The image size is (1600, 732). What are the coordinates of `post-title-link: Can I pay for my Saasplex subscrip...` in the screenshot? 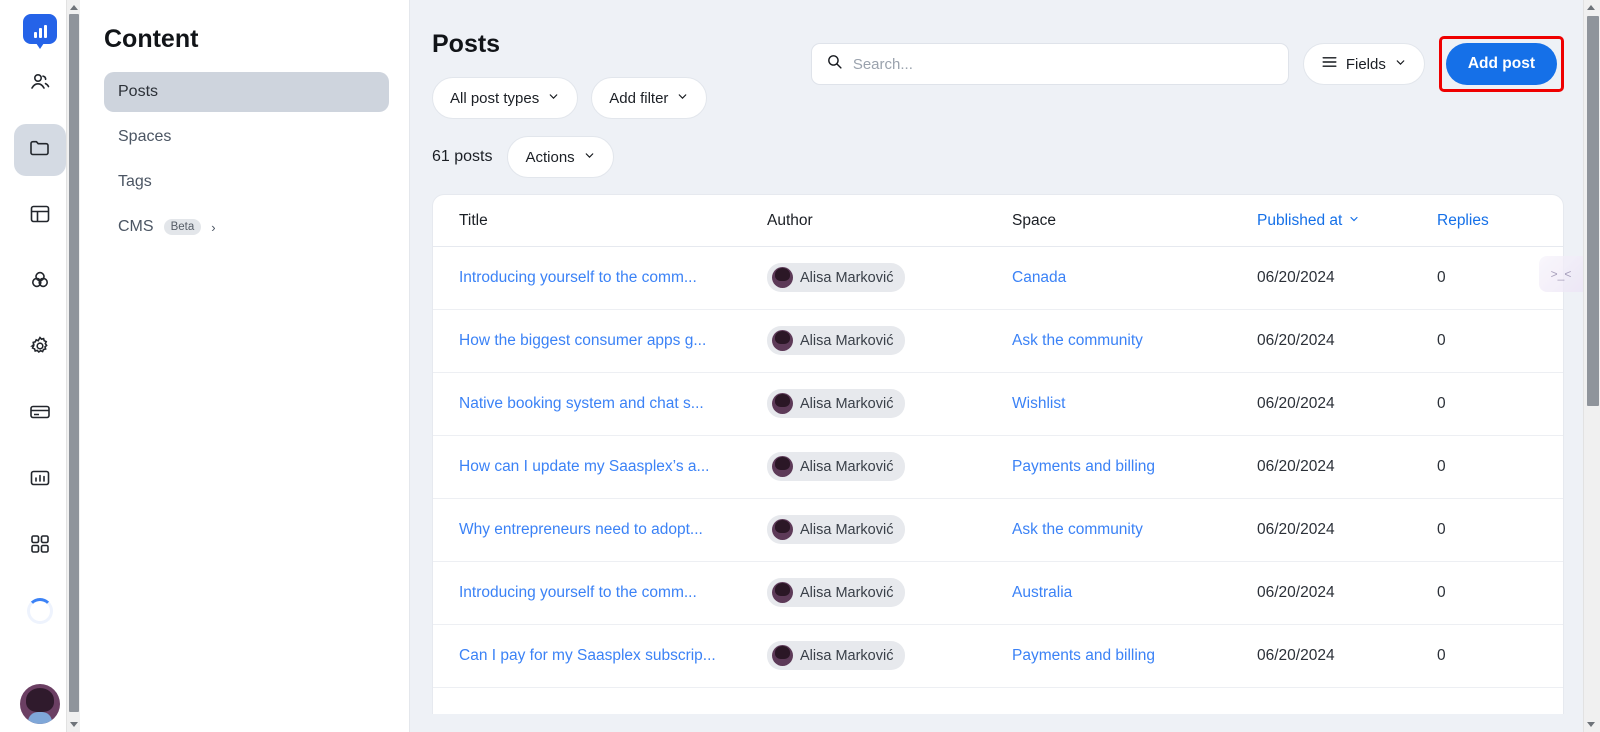 It's located at (599, 656).